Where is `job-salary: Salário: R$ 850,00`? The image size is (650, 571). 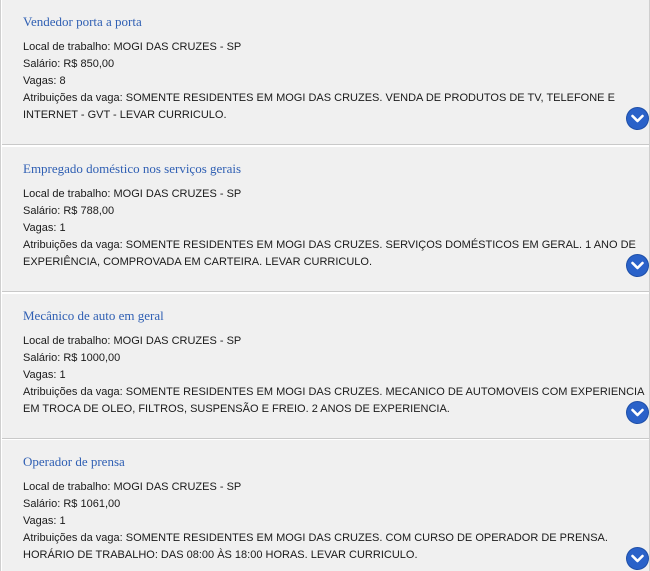
job-salary: Salário: R$ 850,00 is located at coordinates (69, 64).